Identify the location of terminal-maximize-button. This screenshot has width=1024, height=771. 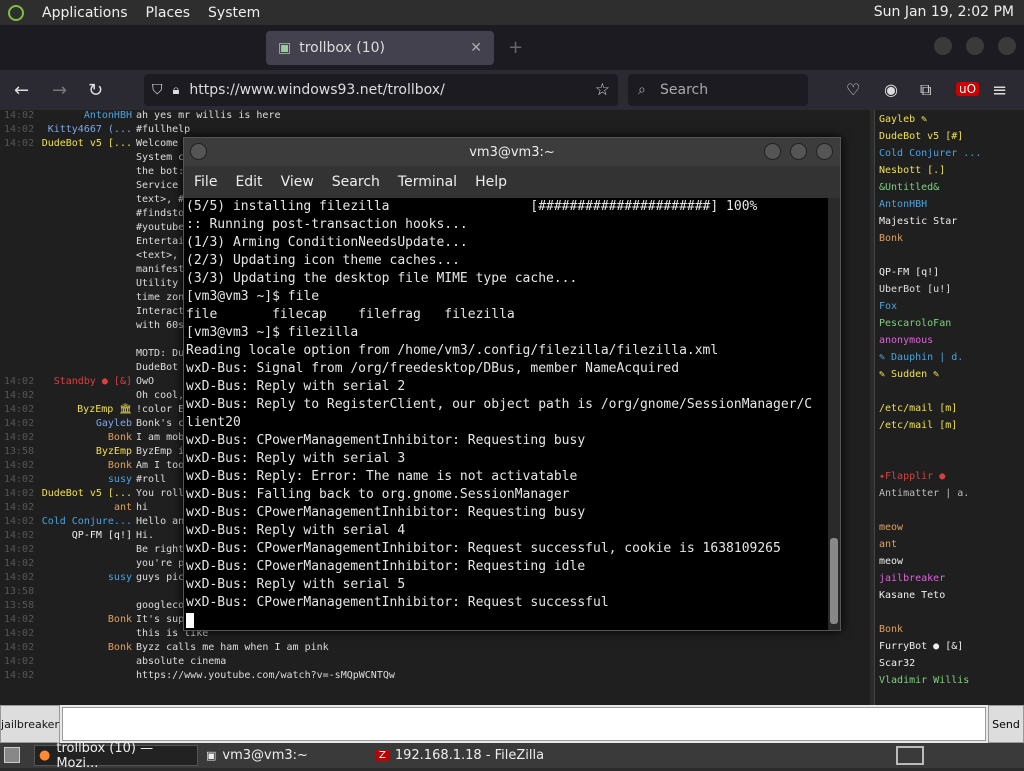
(798, 151).